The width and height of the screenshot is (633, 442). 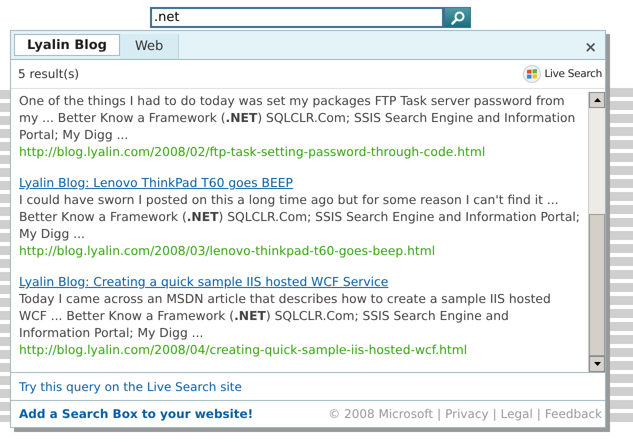 I want to click on scroll-thumb, so click(x=597, y=285).